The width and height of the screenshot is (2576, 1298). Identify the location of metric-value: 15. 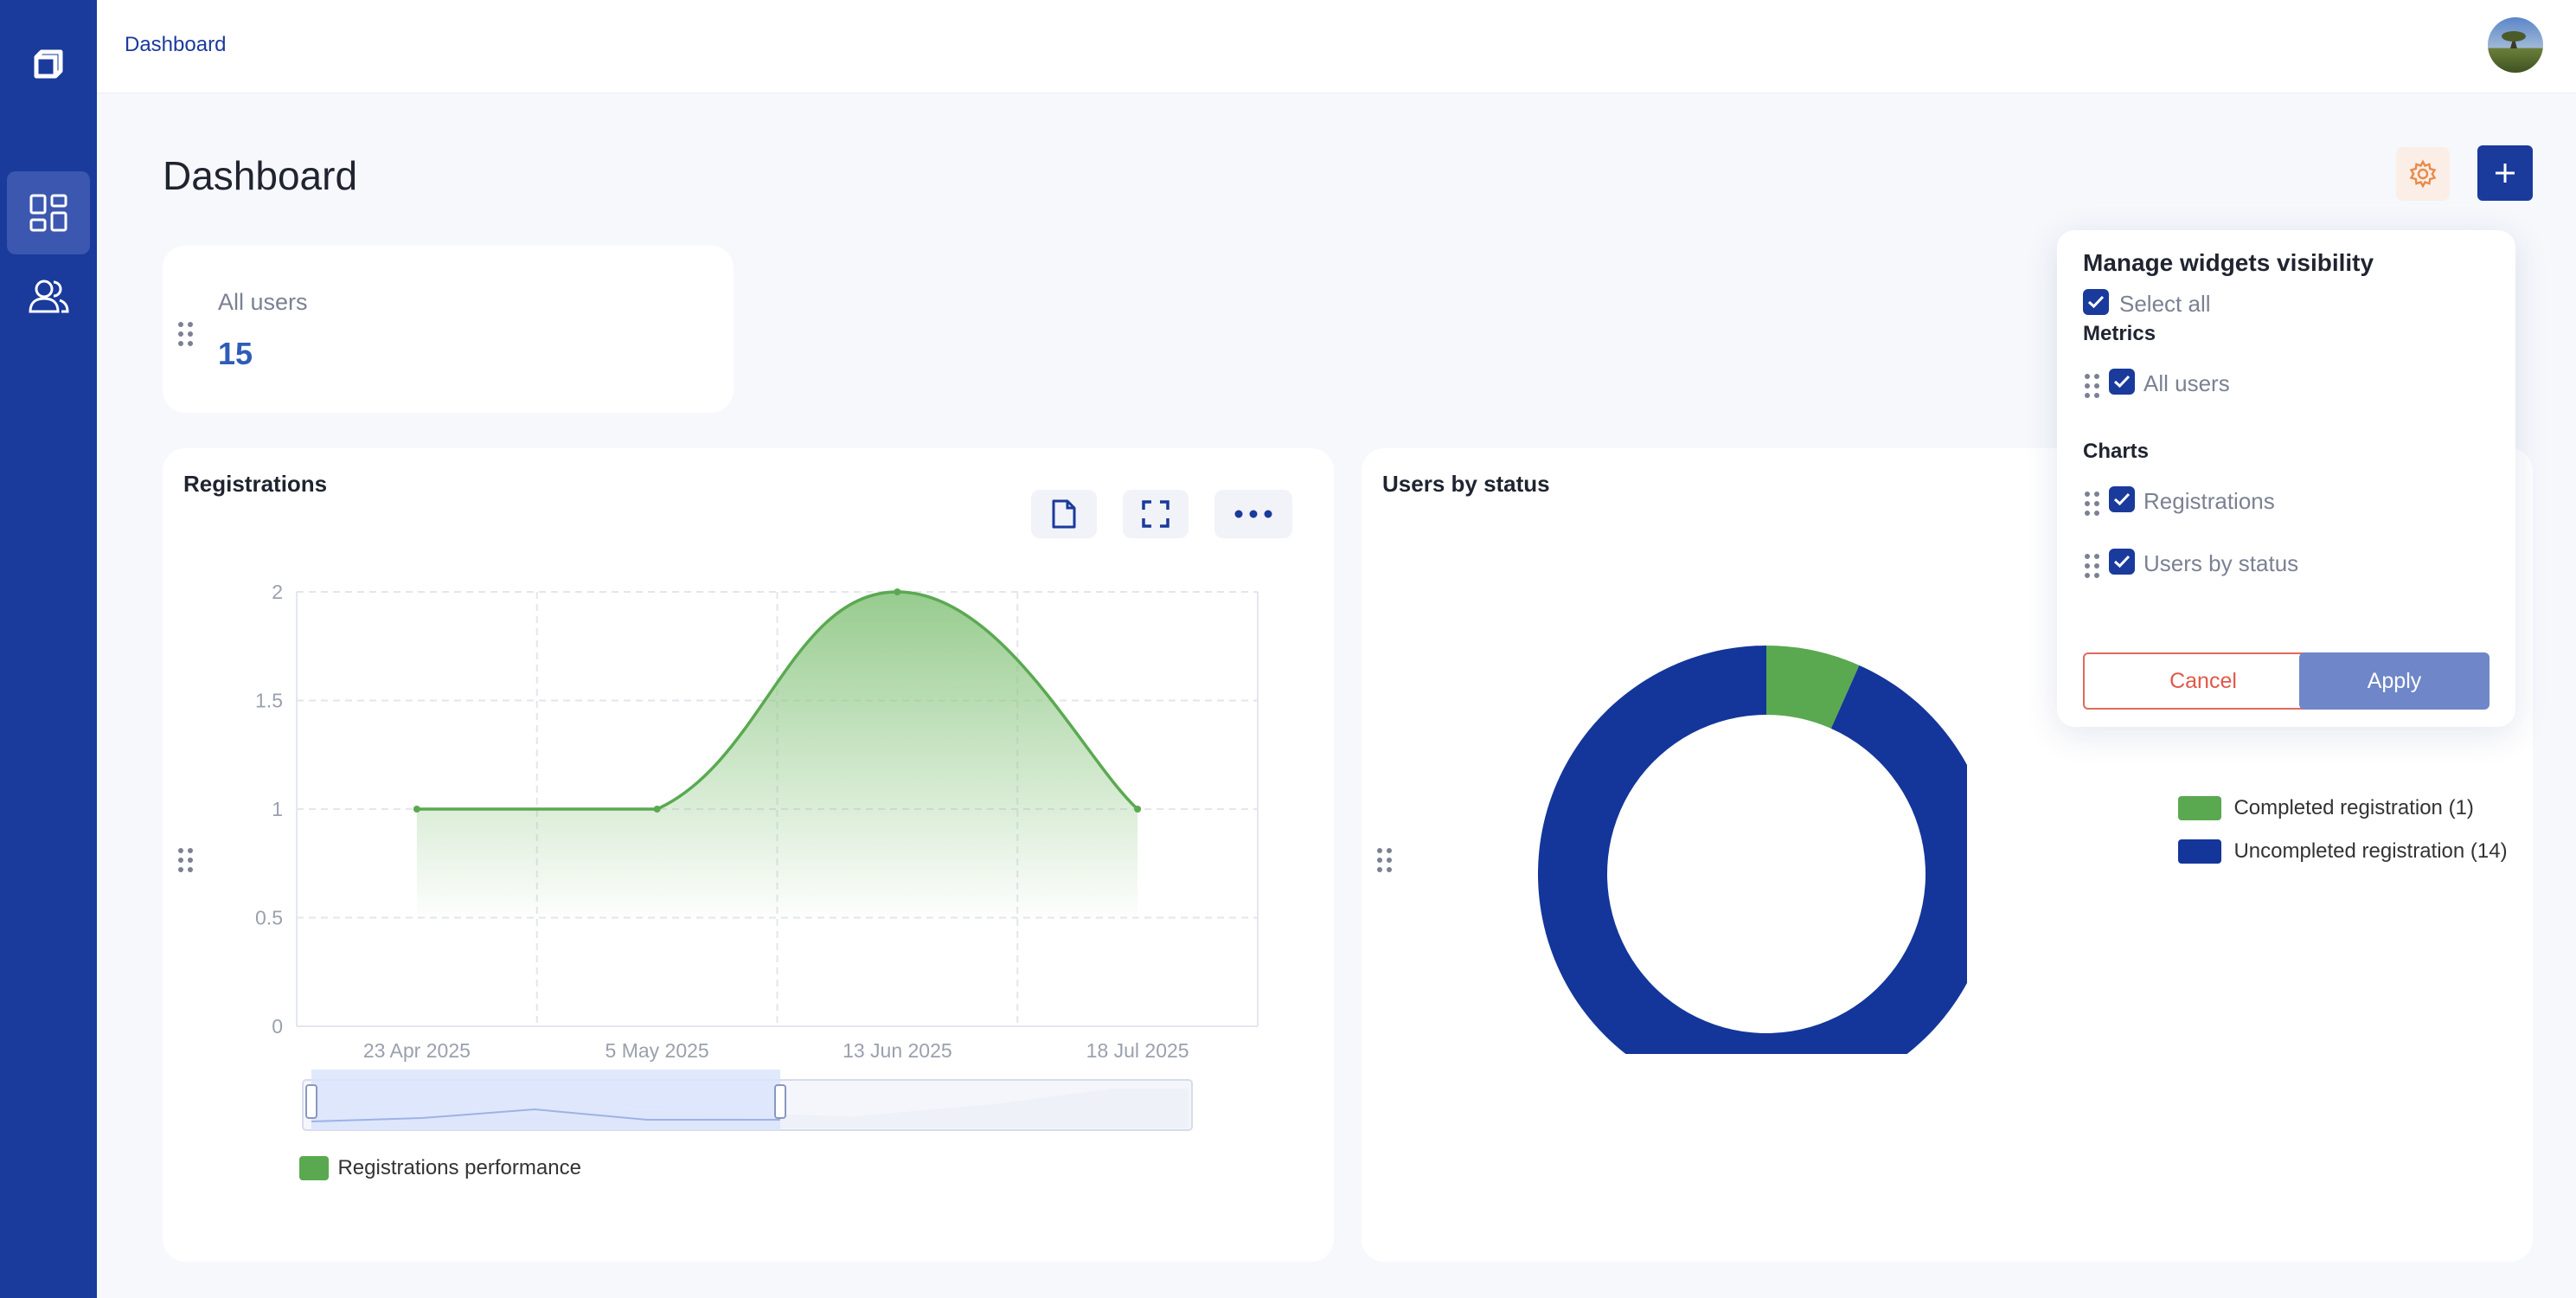
(235, 353).